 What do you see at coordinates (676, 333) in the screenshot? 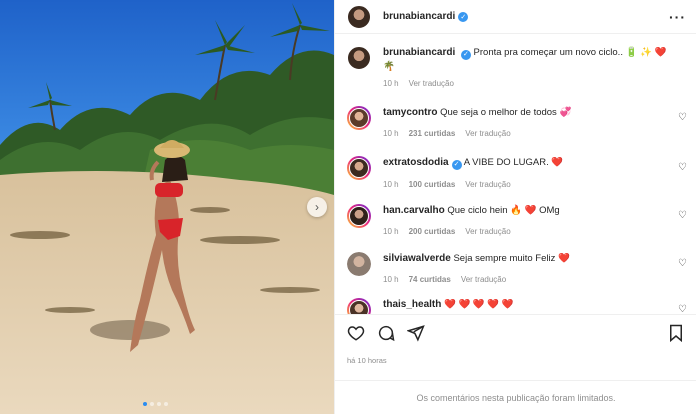
I see `bookmark-icon` at bounding box center [676, 333].